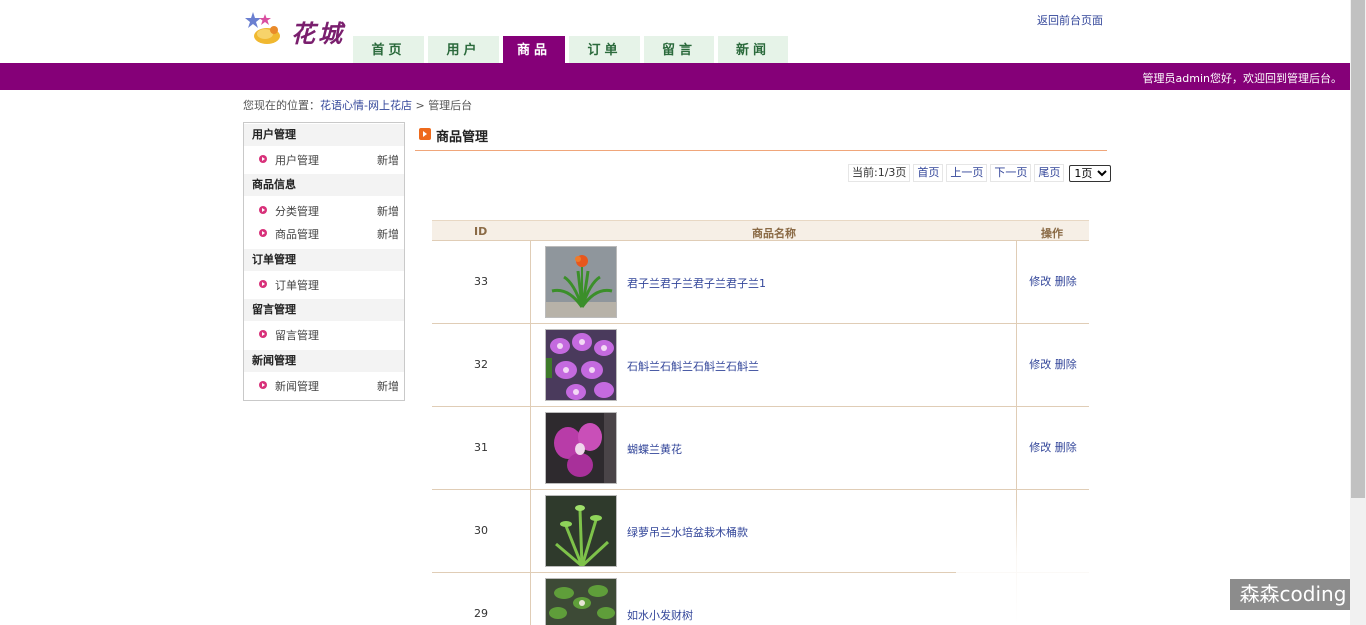 The image size is (1366, 625). Describe the element at coordinates (693, 366) in the screenshot. I see `goods-name-link: 石斛兰石斛兰石斛兰石斛兰` at that location.